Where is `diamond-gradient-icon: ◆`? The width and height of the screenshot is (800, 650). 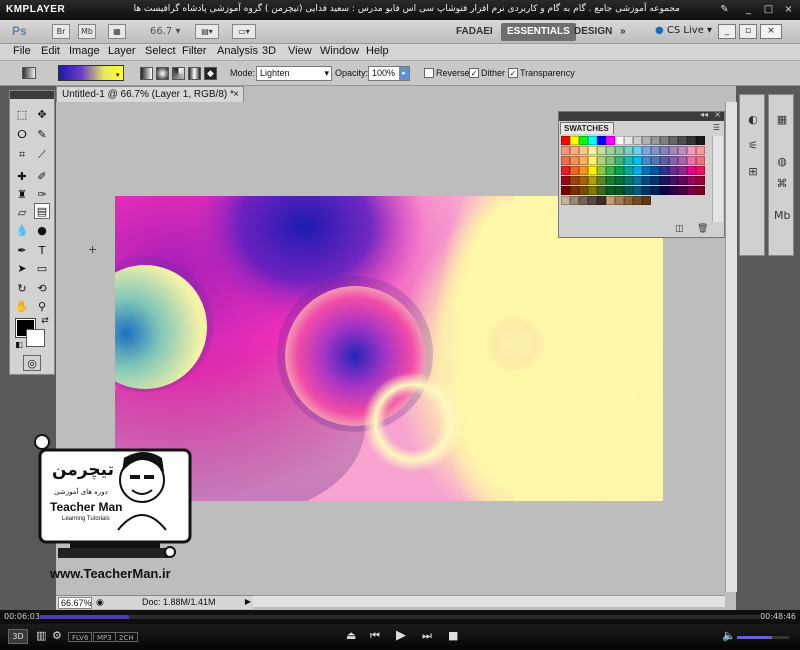
diamond-gradient-icon: ◆ is located at coordinates (210, 73).